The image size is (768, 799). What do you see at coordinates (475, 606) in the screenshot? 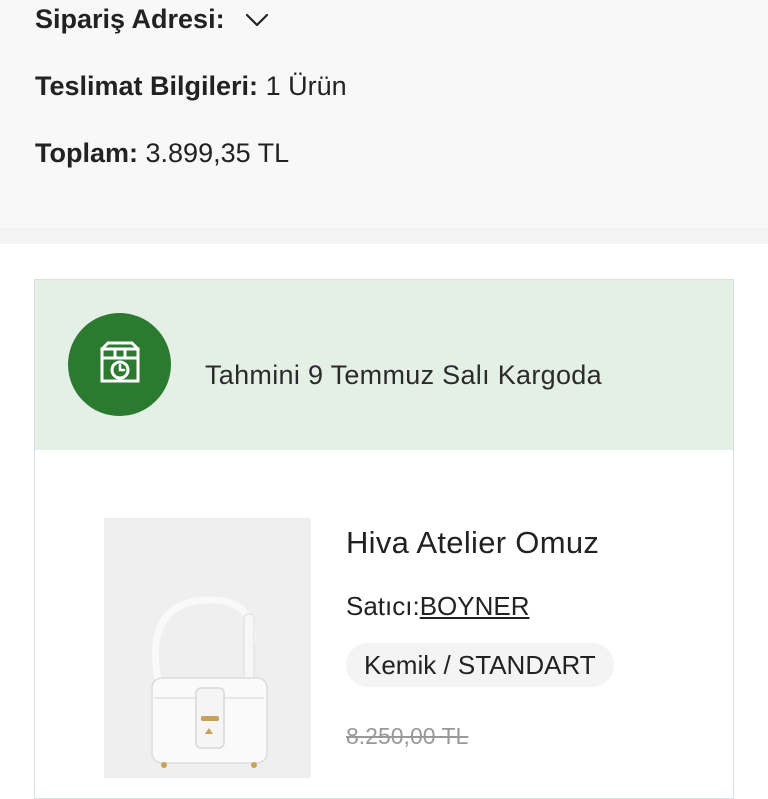
I see `seller-link: BOYNER` at bounding box center [475, 606].